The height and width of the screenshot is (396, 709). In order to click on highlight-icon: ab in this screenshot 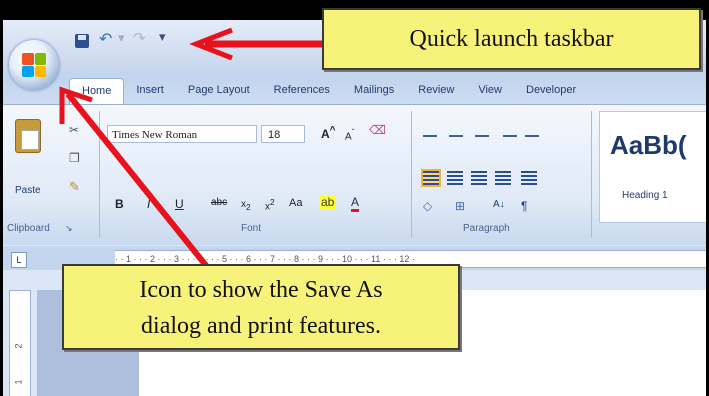, I will do `click(328, 202)`.